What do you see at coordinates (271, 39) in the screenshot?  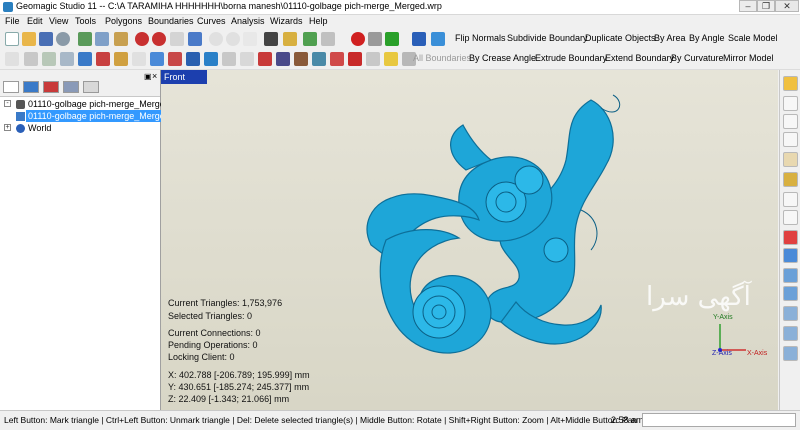 I see `camera-icon` at bounding box center [271, 39].